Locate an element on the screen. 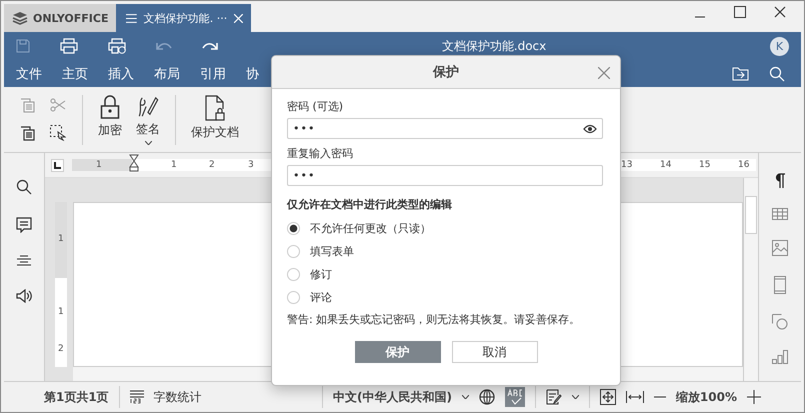 This screenshot has height=413, width=805. dialog-title: 保护 is located at coordinates (446, 72).